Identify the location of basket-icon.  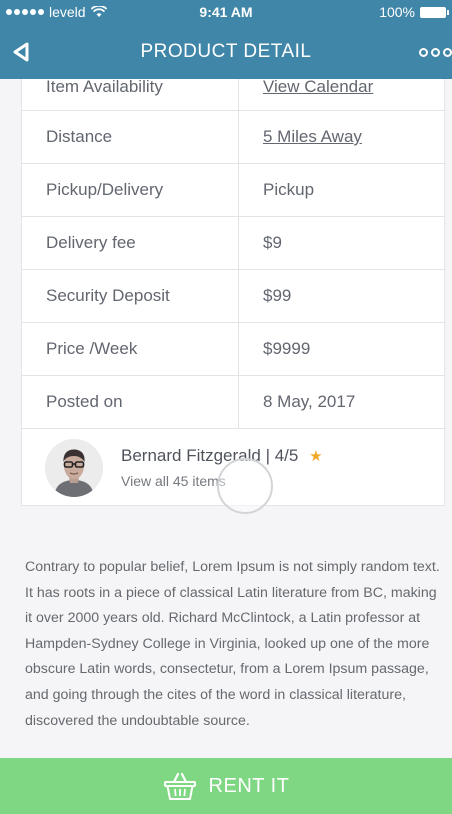
(179, 786).